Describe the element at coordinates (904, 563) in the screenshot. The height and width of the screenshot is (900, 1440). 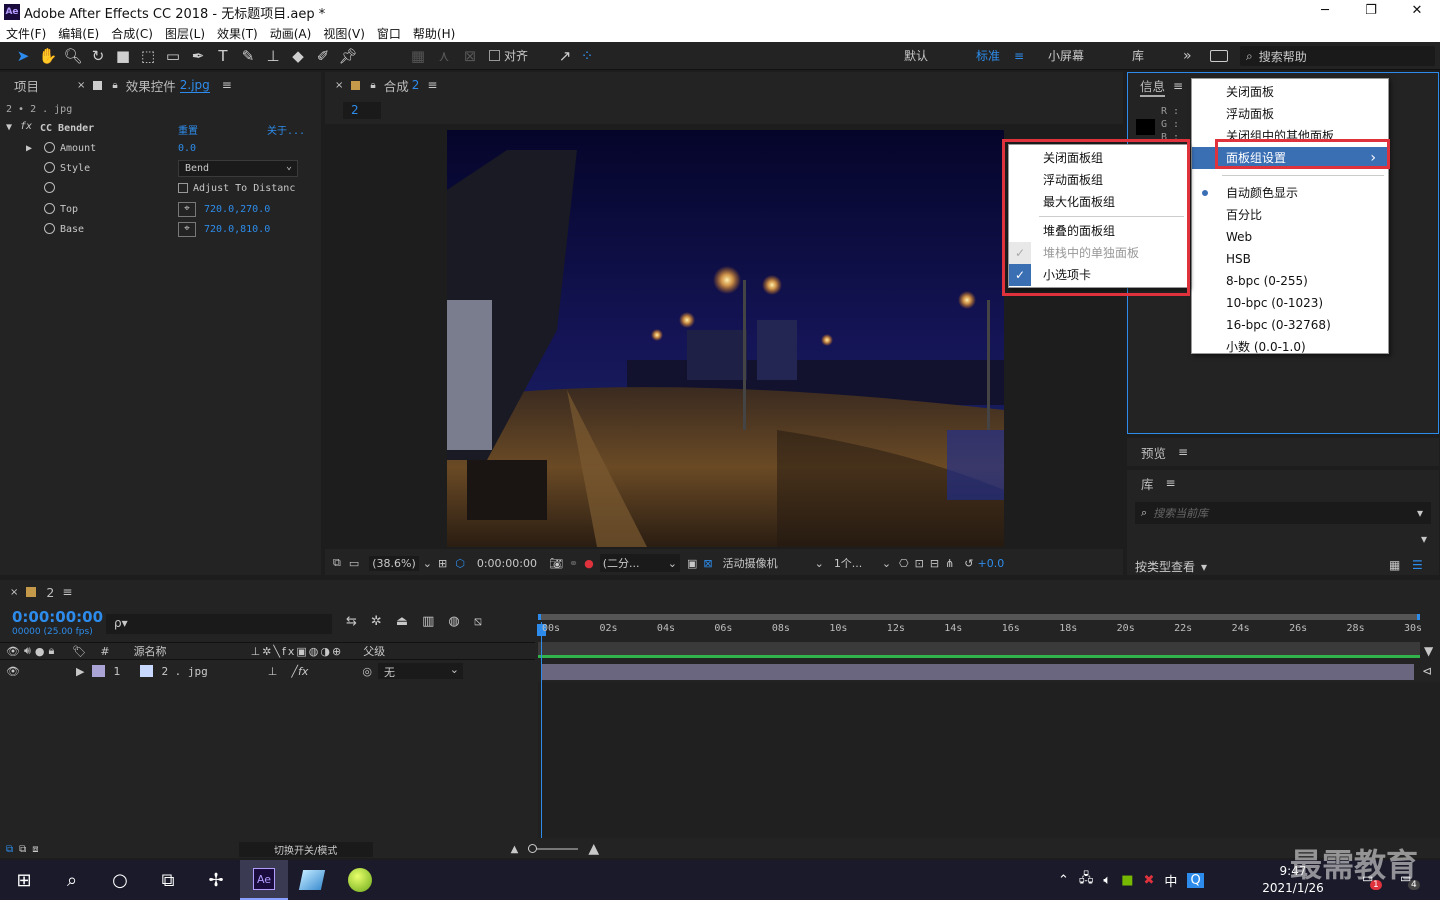
I see `toggle-pixel-icon: ⎔` at that location.